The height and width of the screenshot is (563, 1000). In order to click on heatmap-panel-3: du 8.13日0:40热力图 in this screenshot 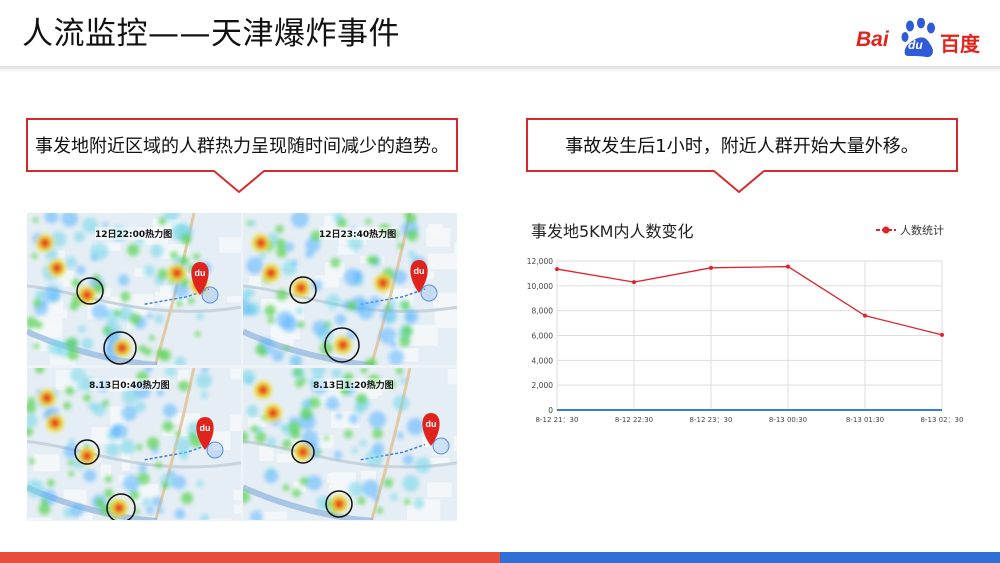, I will do `click(134, 444)`.